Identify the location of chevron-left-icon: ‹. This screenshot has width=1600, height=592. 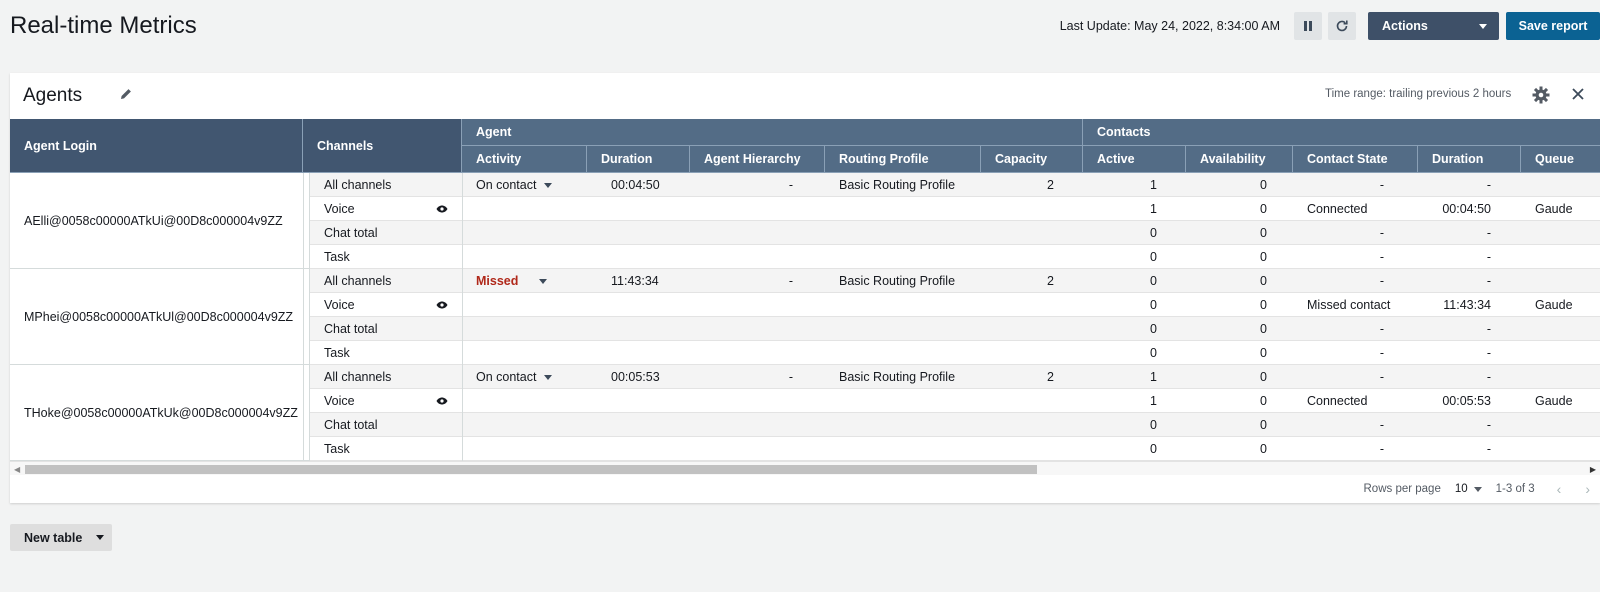
(1559, 489).